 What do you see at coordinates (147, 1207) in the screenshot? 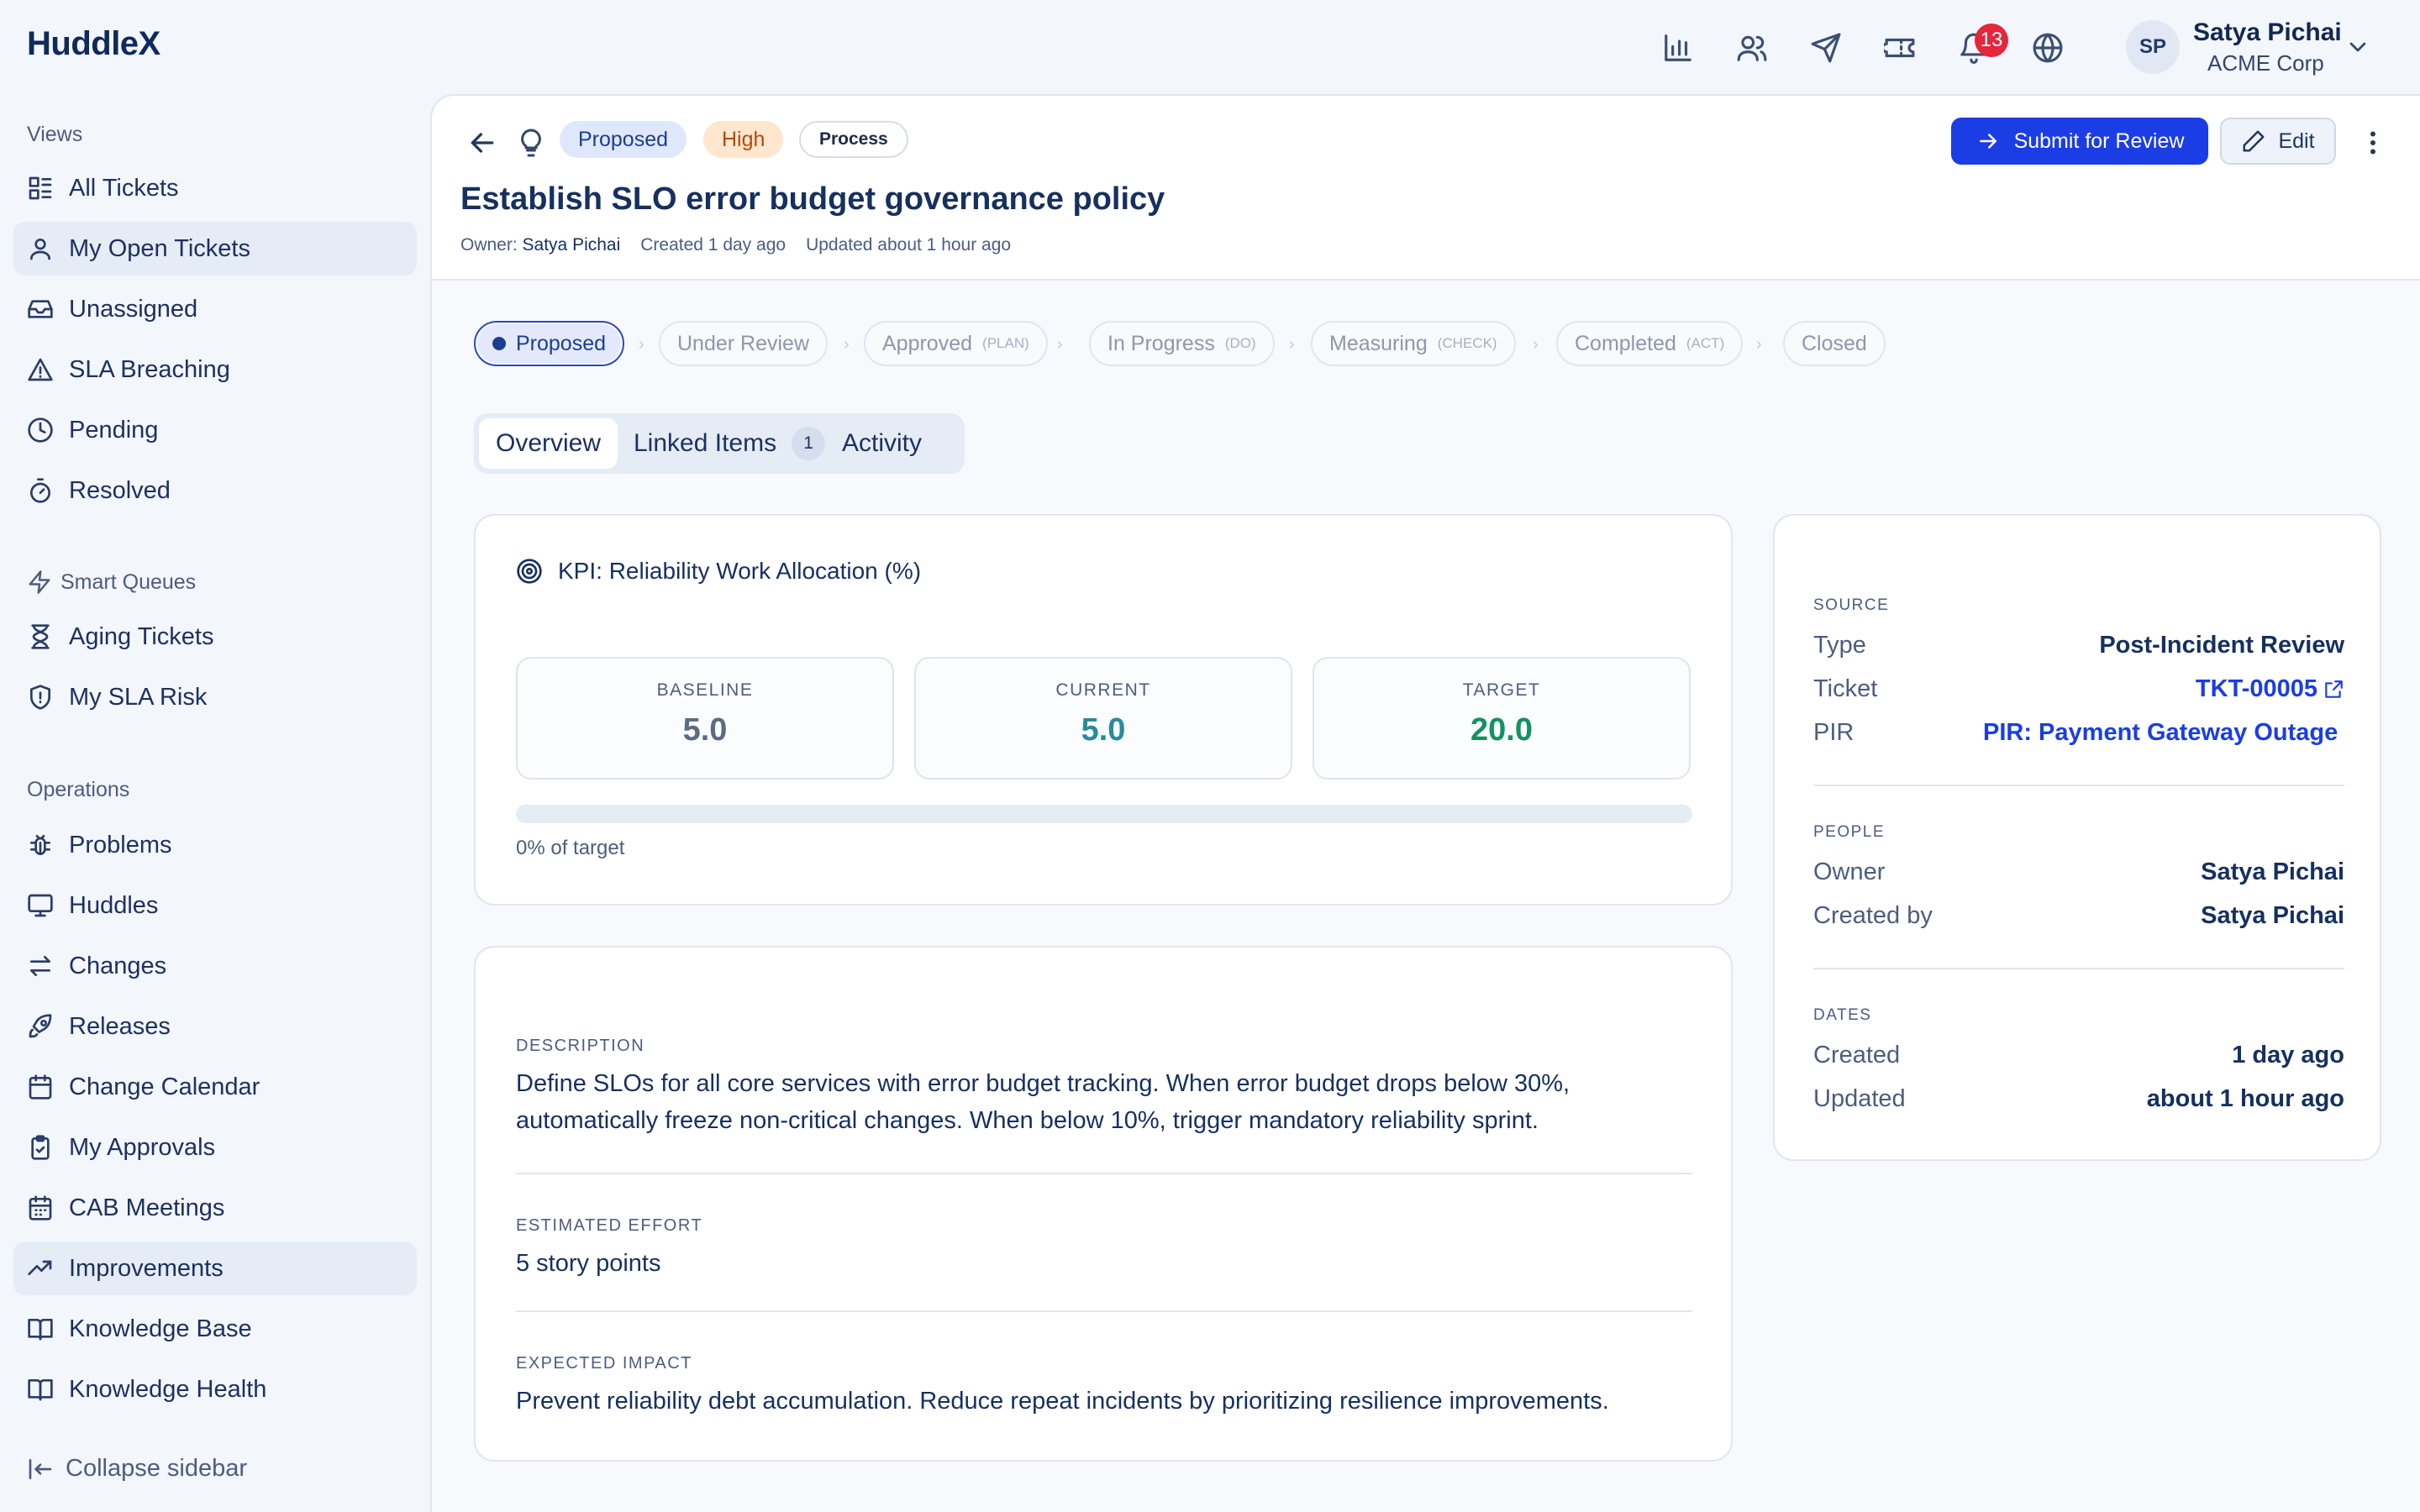
I see `sidebar-item-label: CAB Meetings` at bounding box center [147, 1207].